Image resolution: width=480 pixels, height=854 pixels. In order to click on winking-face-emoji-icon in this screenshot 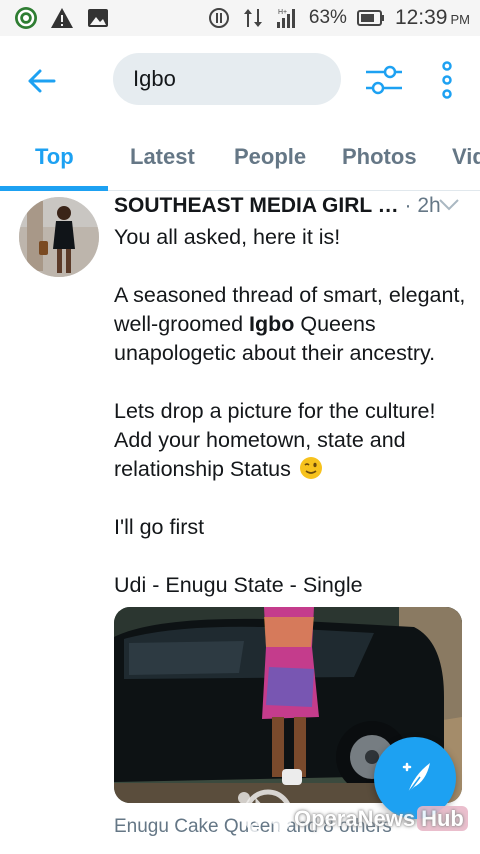, I will do `click(310, 468)`.